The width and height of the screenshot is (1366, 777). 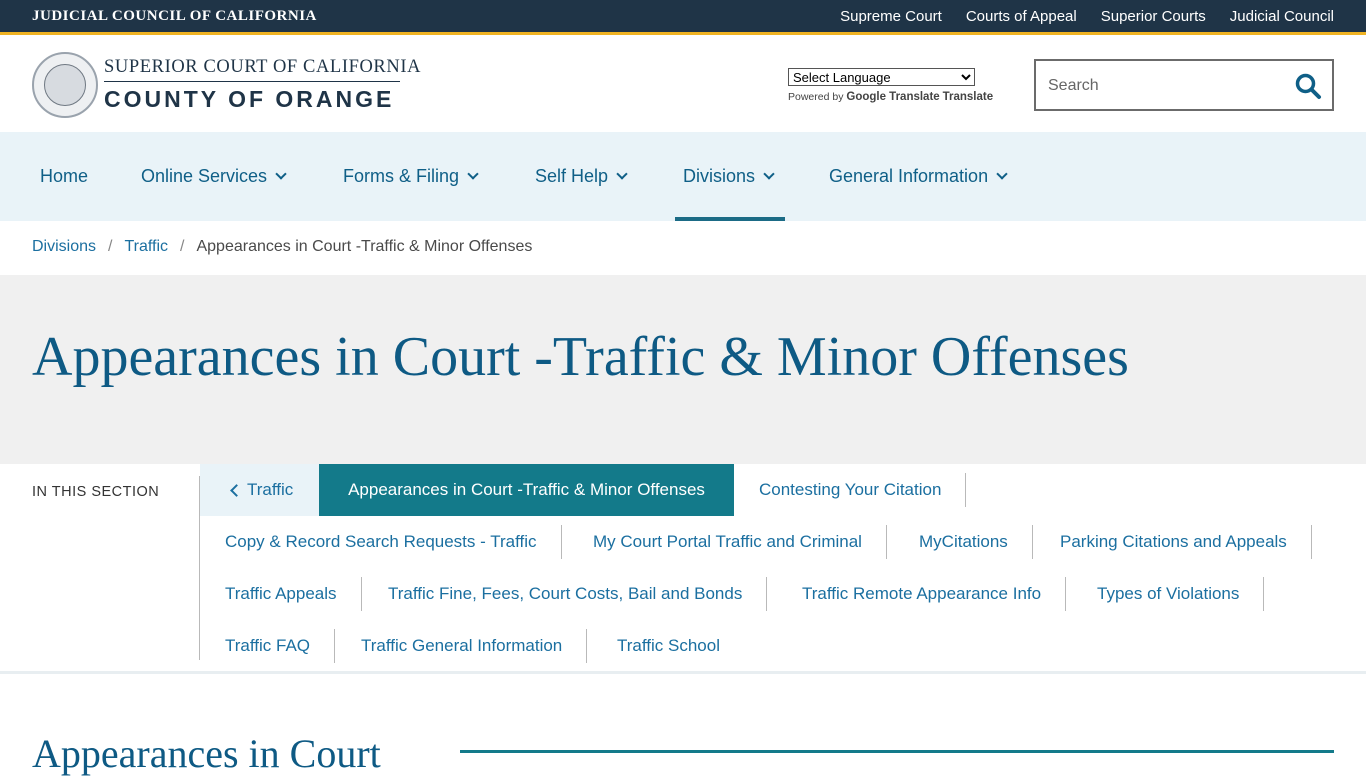 I want to click on nav-label: Forms & Filing, so click(x=401, y=176).